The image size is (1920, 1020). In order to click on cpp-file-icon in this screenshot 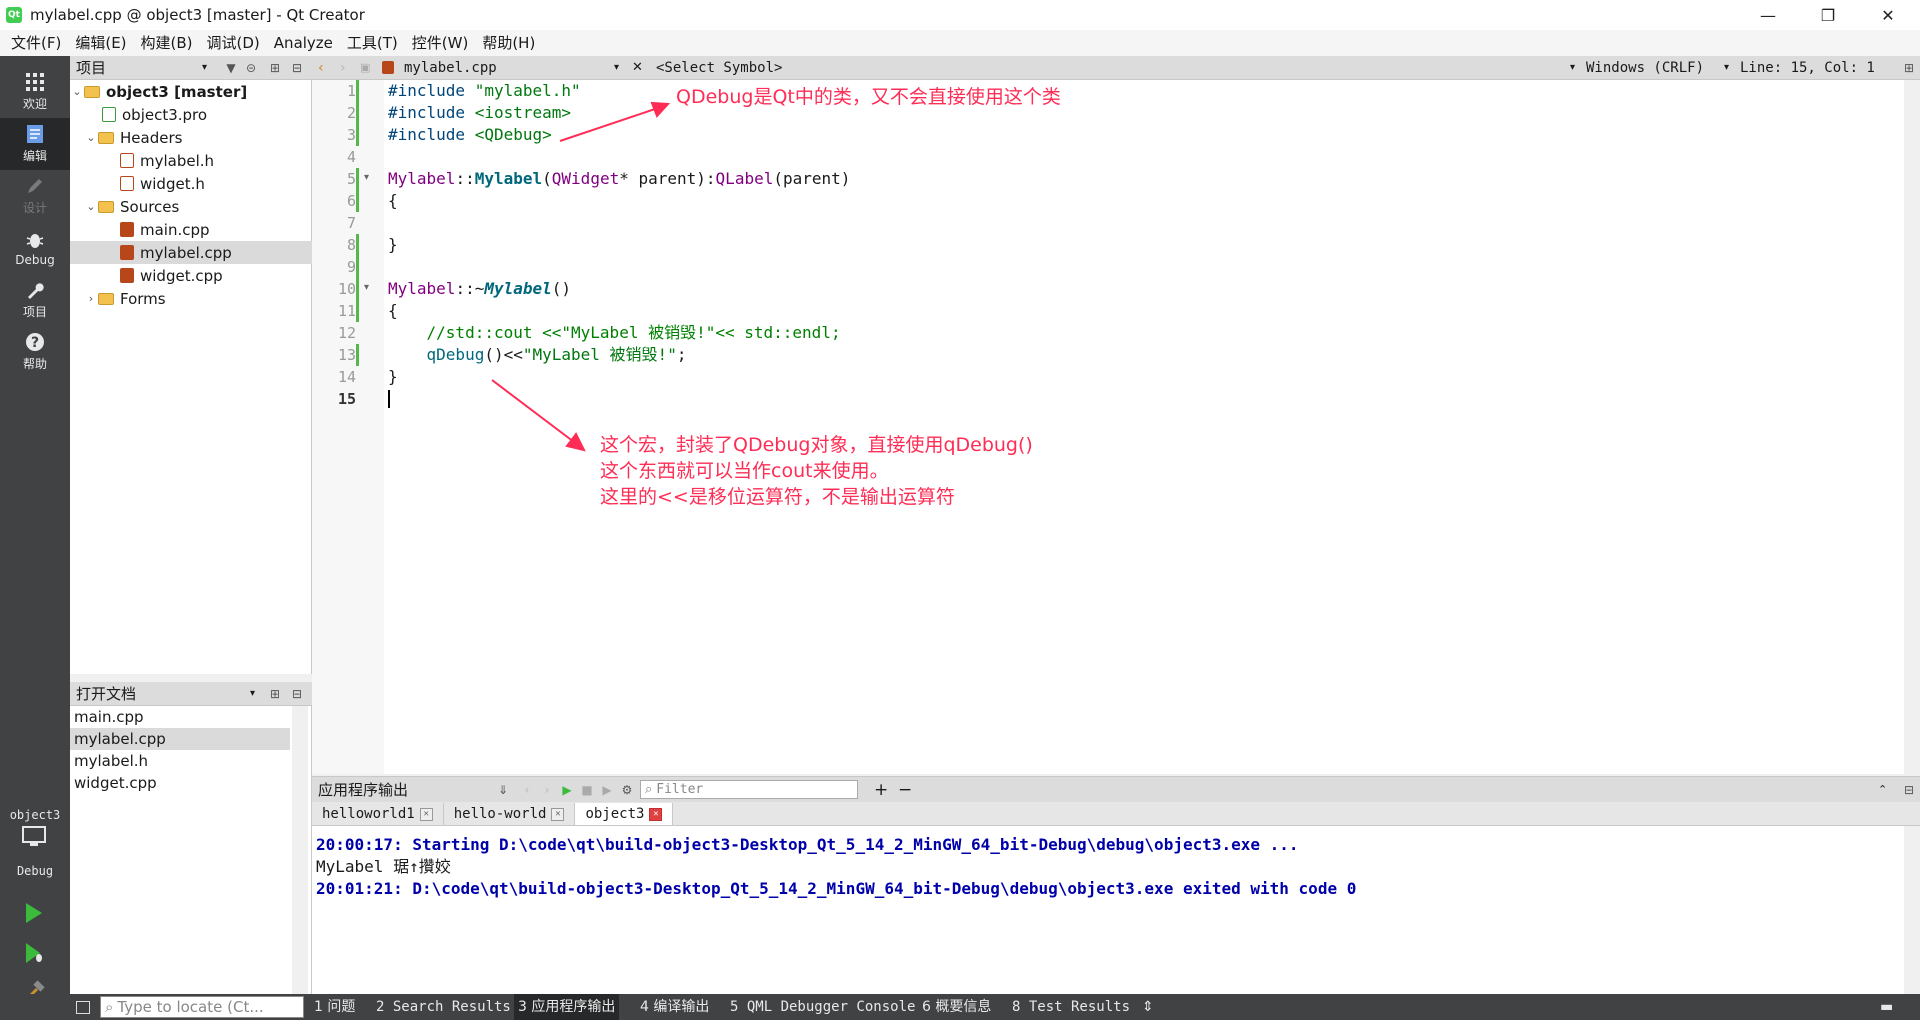, I will do `click(127, 275)`.